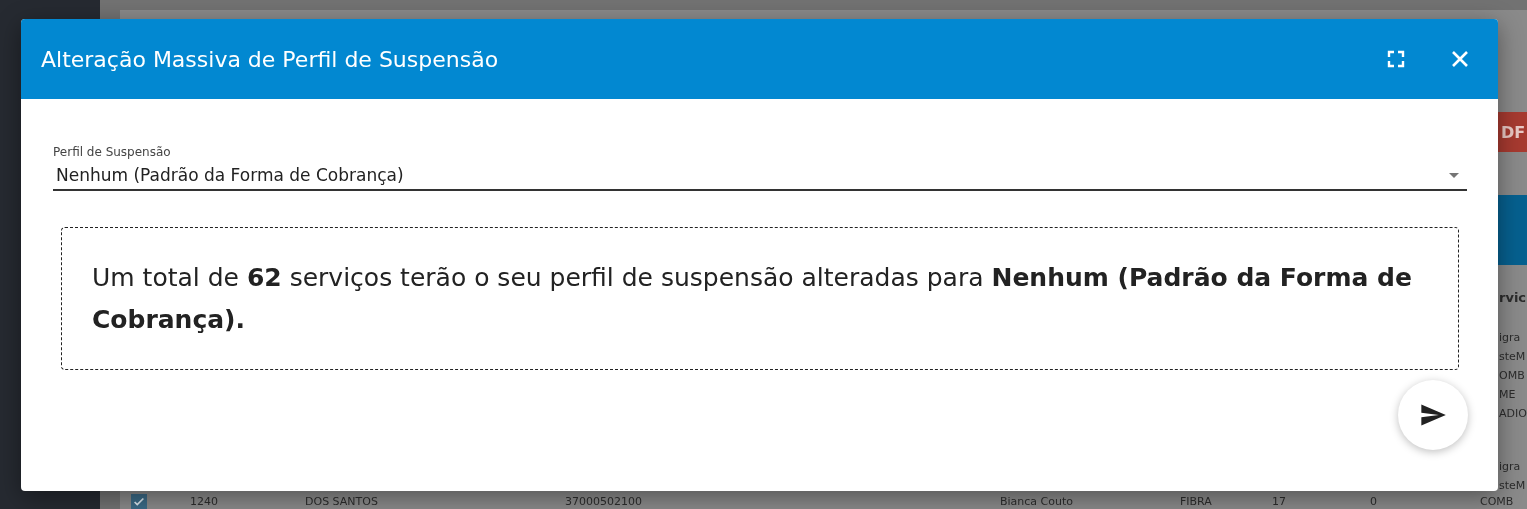 This screenshot has height=509, width=1527. I want to click on row-checkbox, so click(139, 501).